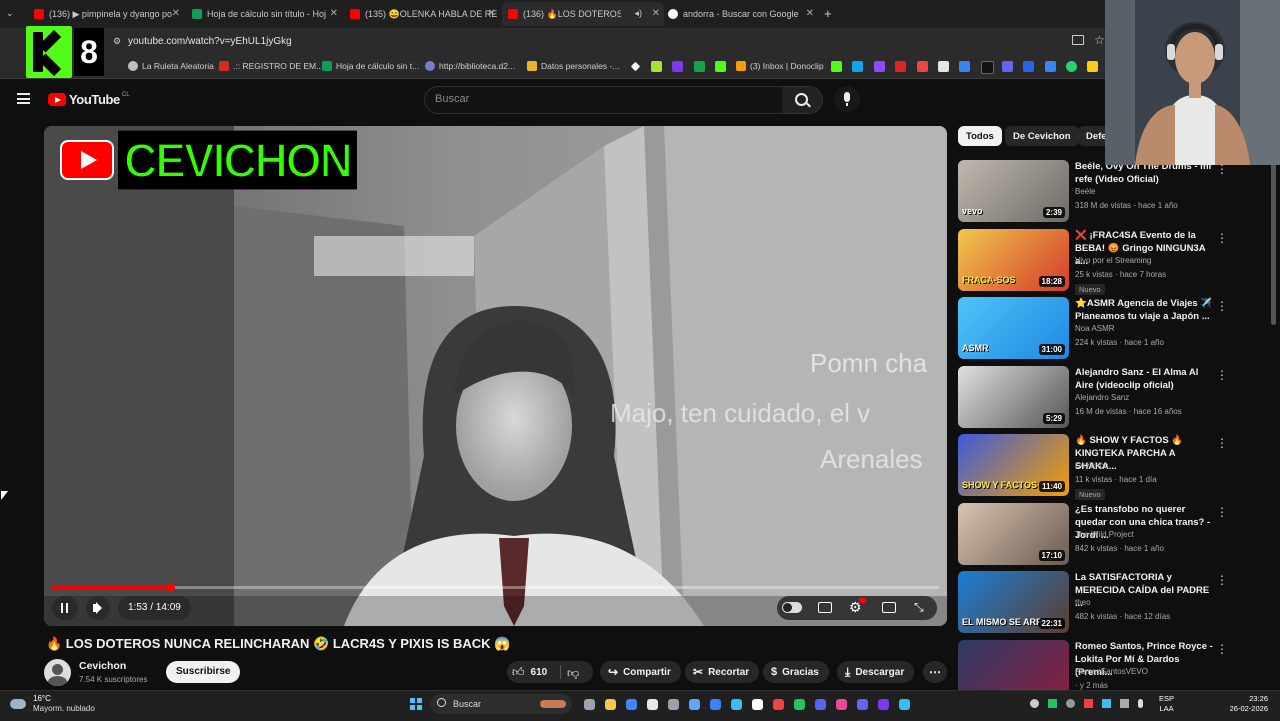 The height and width of the screenshot is (721, 1280). Describe the element at coordinates (1042, 136) in the screenshot. I see `chip-de-cevichon: De Cevichon` at that location.